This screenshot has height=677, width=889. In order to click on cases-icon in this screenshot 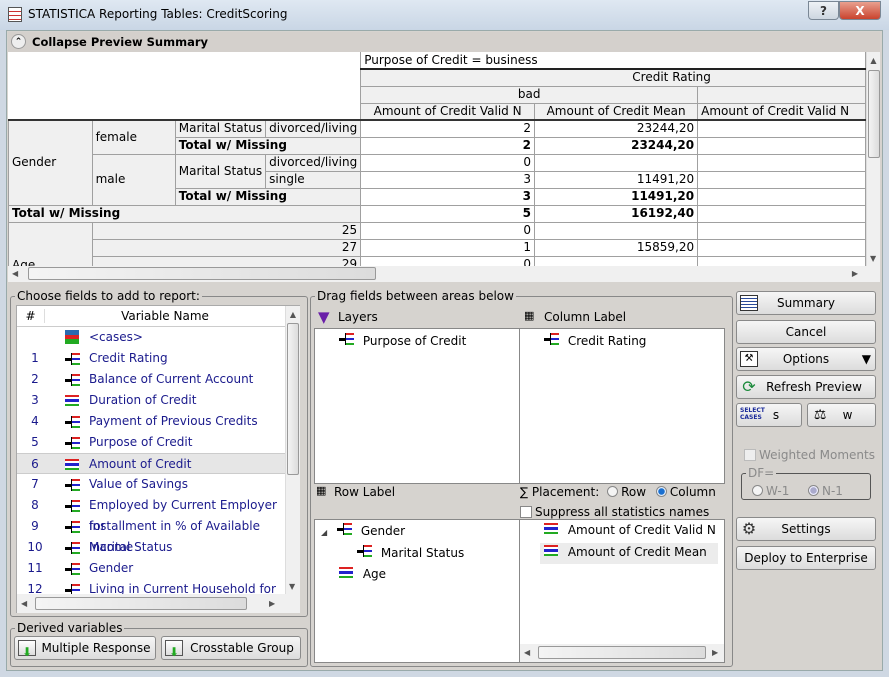, I will do `click(72, 337)`.